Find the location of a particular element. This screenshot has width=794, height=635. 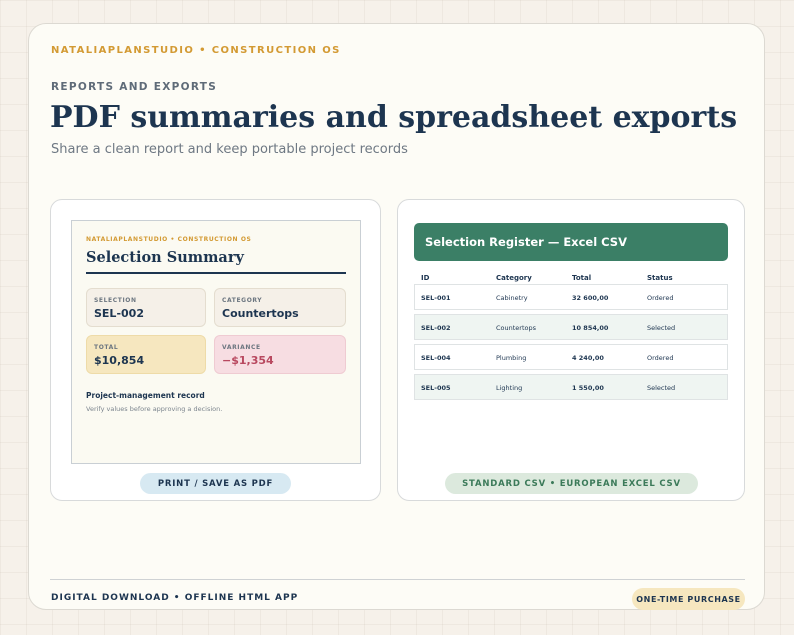

page-title: PDF summaries and spreadsheet exports is located at coordinates (394, 117).